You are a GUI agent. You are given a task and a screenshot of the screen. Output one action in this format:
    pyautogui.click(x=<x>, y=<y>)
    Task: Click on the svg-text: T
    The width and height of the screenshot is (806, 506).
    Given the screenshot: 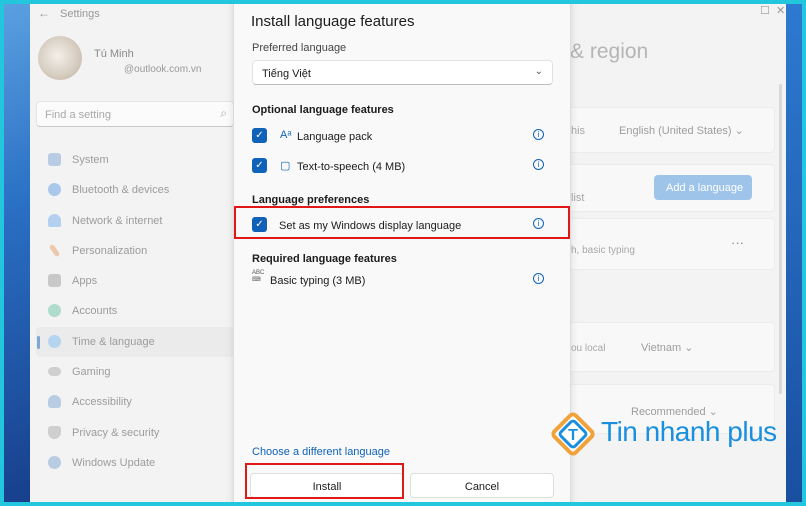 What is the action you would take?
    pyautogui.click(x=573, y=435)
    